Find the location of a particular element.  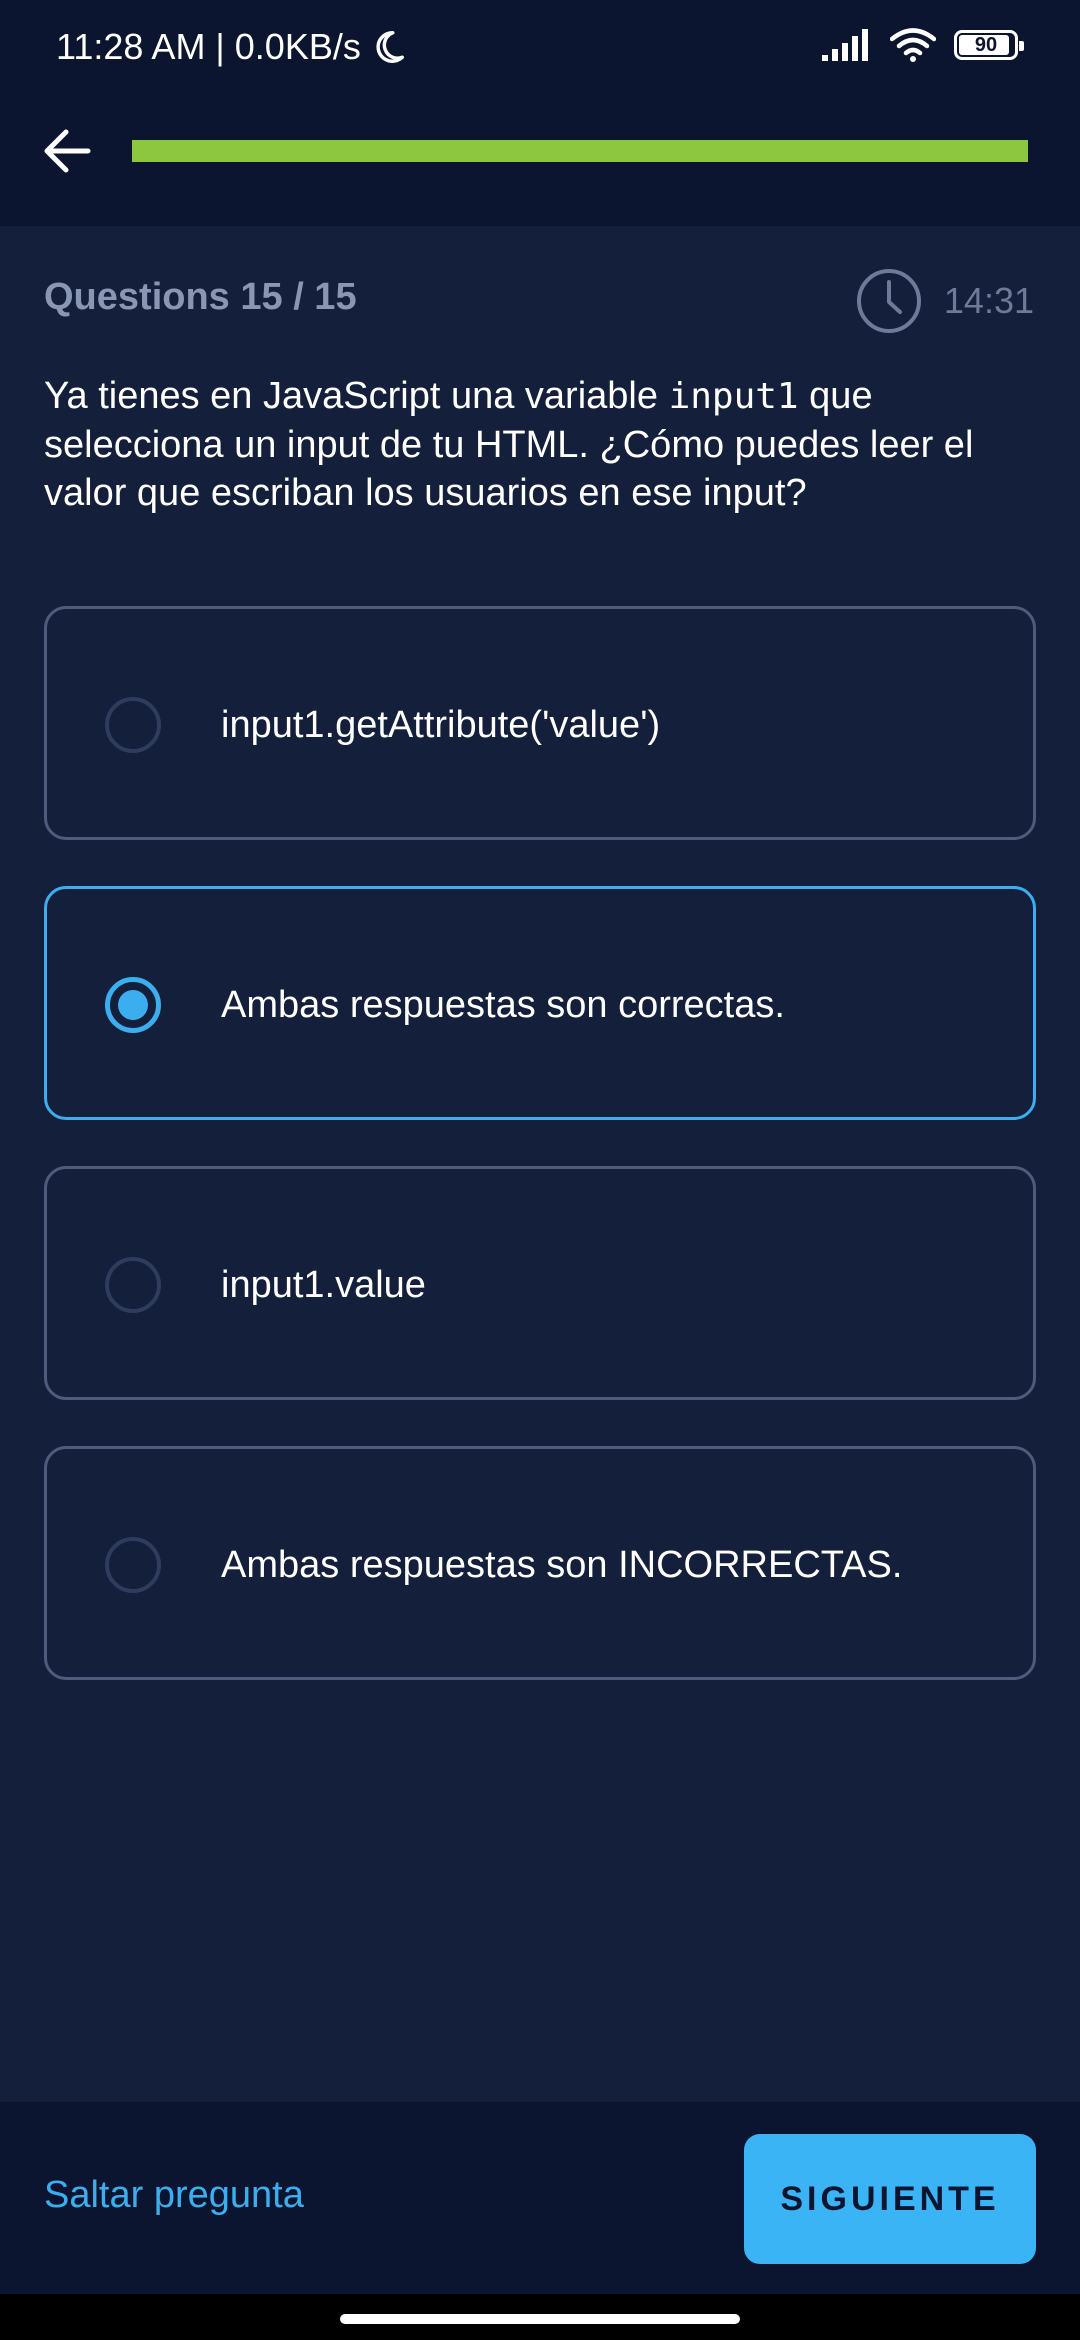

status-bar: 11:28 AM | 0.0KB/s 90 is located at coordinates (540, 50).